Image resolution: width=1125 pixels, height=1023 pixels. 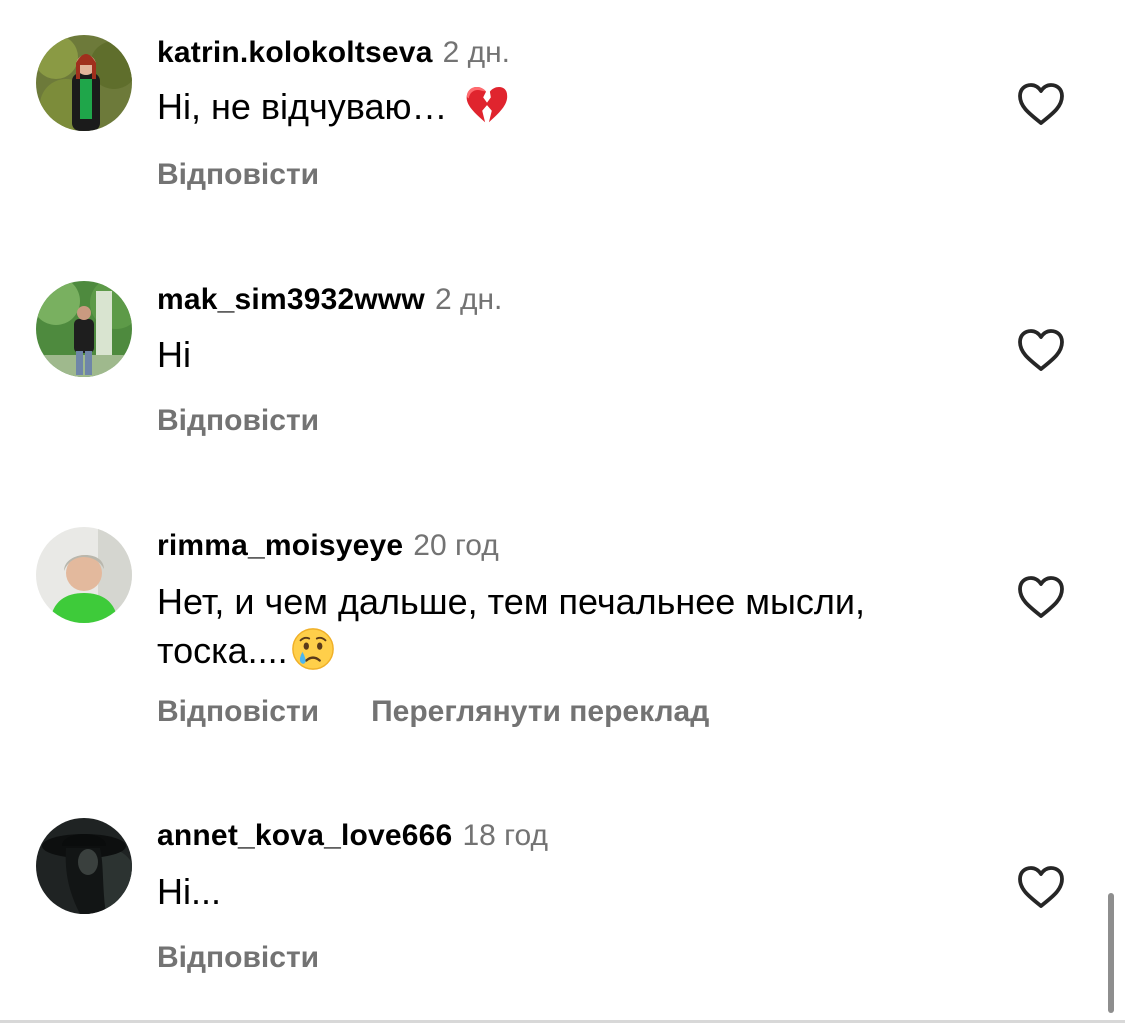 What do you see at coordinates (1111, 953) in the screenshot?
I see `scrollbar-thumb` at bounding box center [1111, 953].